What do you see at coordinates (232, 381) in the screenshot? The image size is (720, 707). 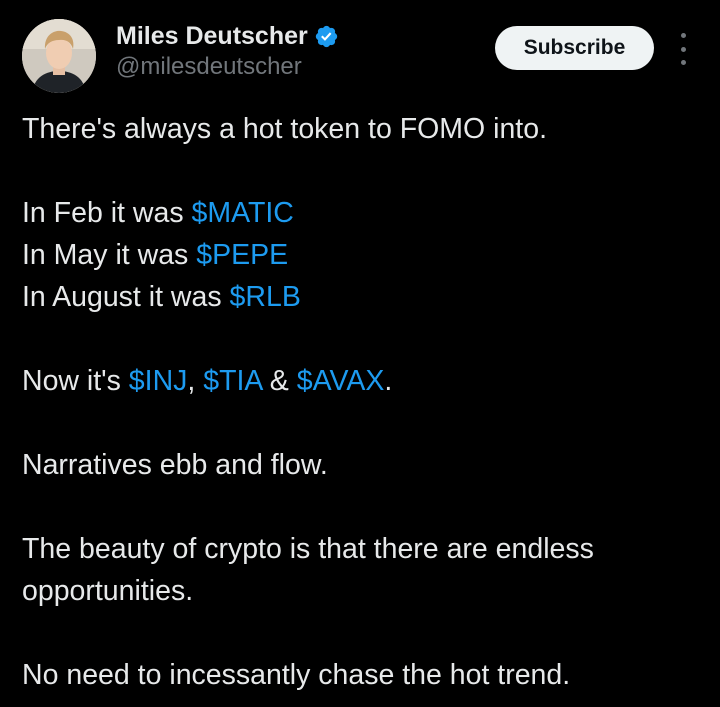 I see `cashtag-link: $TIA` at bounding box center [232, 381].